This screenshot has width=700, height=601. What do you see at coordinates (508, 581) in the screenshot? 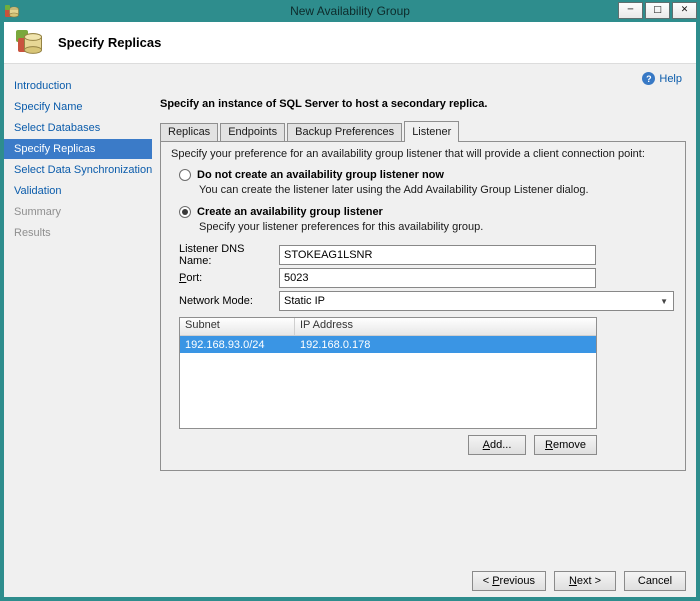
I see `previous-button: < Previous` at bounding box center [508, 581].